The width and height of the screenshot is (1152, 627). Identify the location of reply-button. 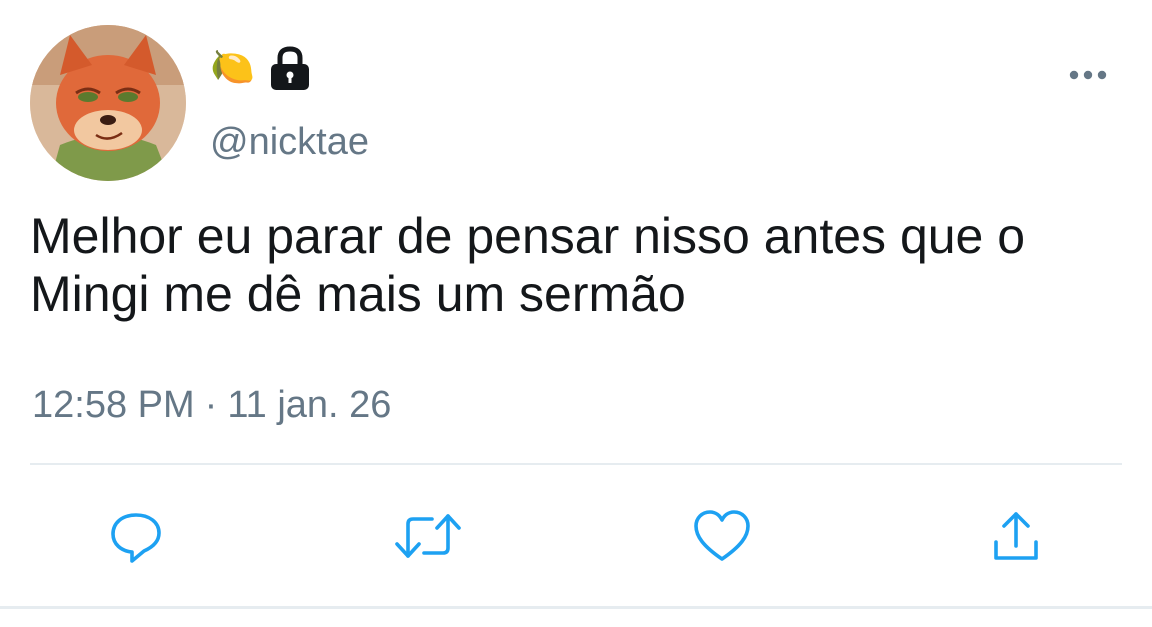
(136, 536).